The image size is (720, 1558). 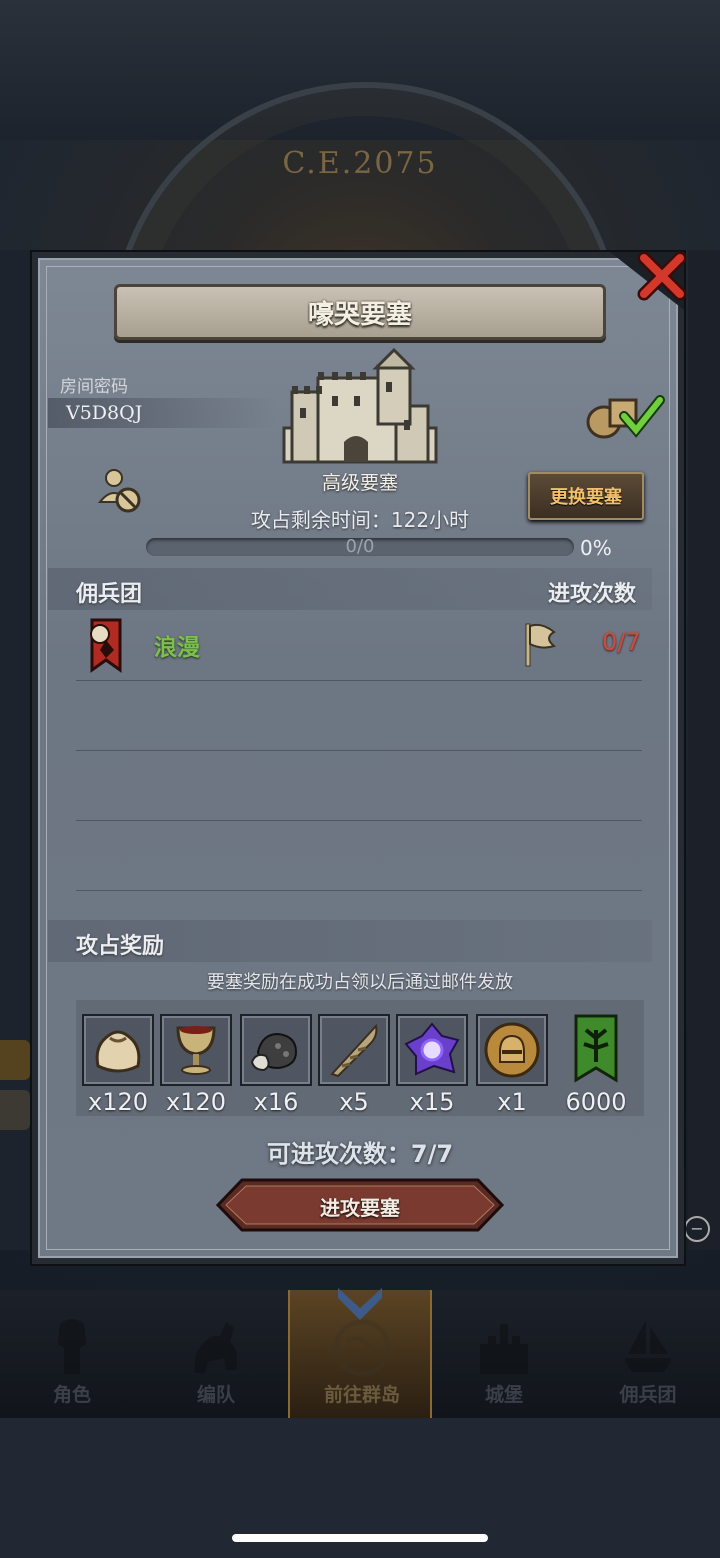 What do you see at coordinates (360, 163) in the screenshot?
I see `era-label: C.E.2075` at bounding box center [360, 163].